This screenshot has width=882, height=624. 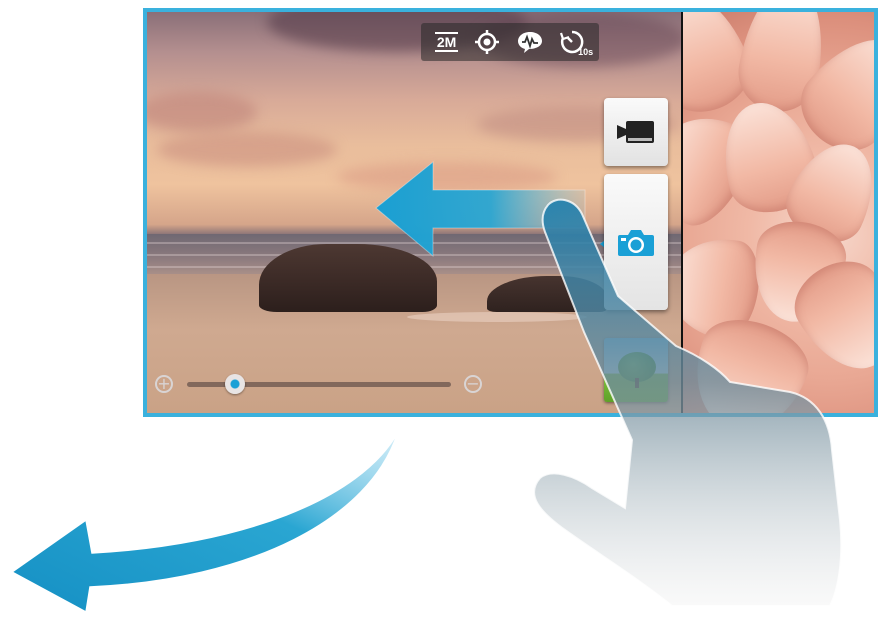 I want to click on camera-mode-button, so click(x=636, y=242).